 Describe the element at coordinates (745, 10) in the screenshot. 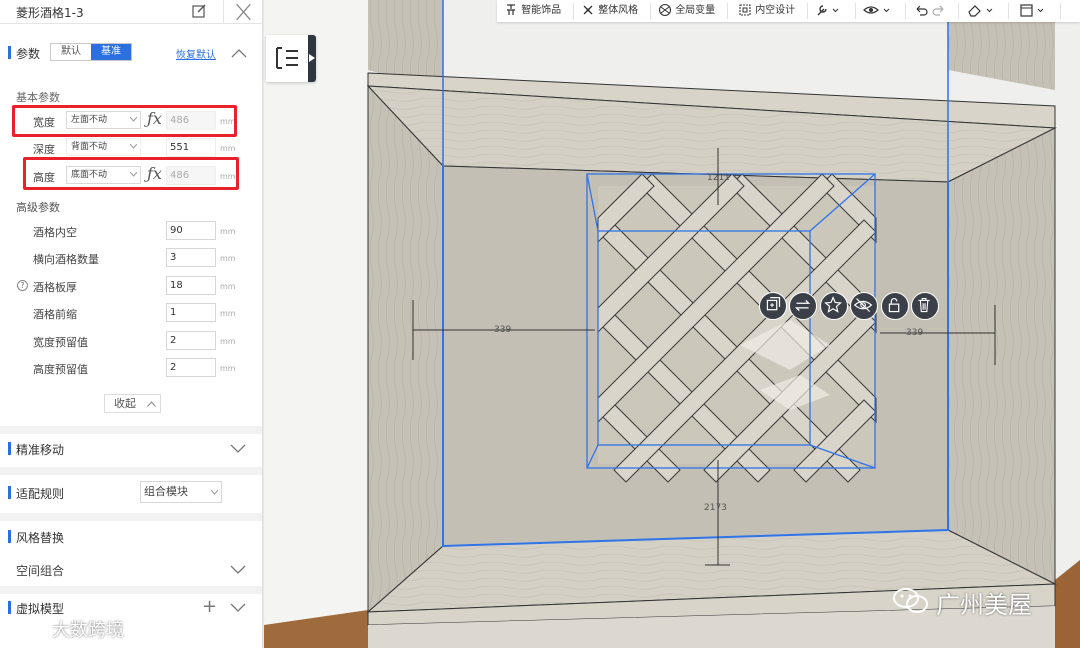

I see `inner-space-icon` at that location.